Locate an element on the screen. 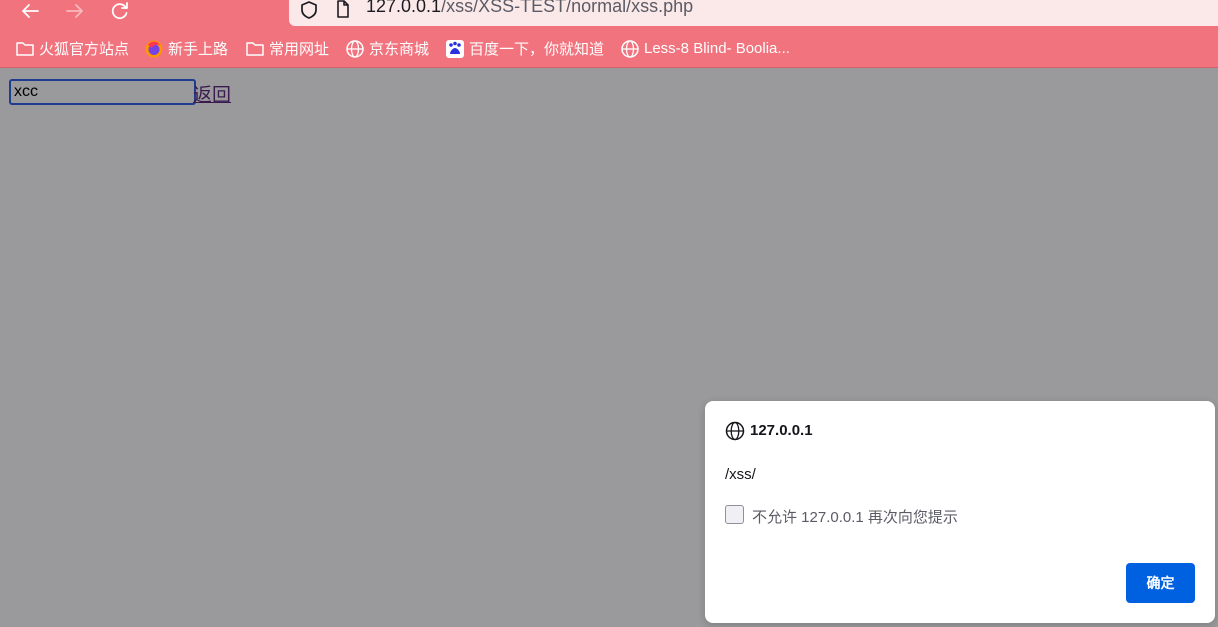  ok-button: 确定 is located at coordinates (1160, 583).